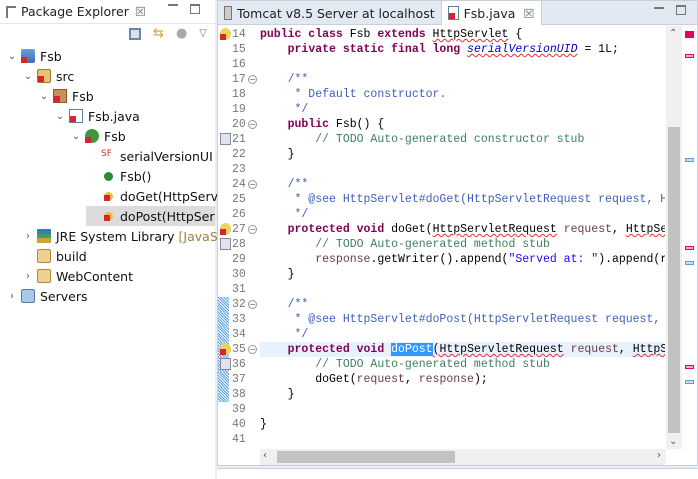  I want to click on collapse-all-icon, so click(135, 33).